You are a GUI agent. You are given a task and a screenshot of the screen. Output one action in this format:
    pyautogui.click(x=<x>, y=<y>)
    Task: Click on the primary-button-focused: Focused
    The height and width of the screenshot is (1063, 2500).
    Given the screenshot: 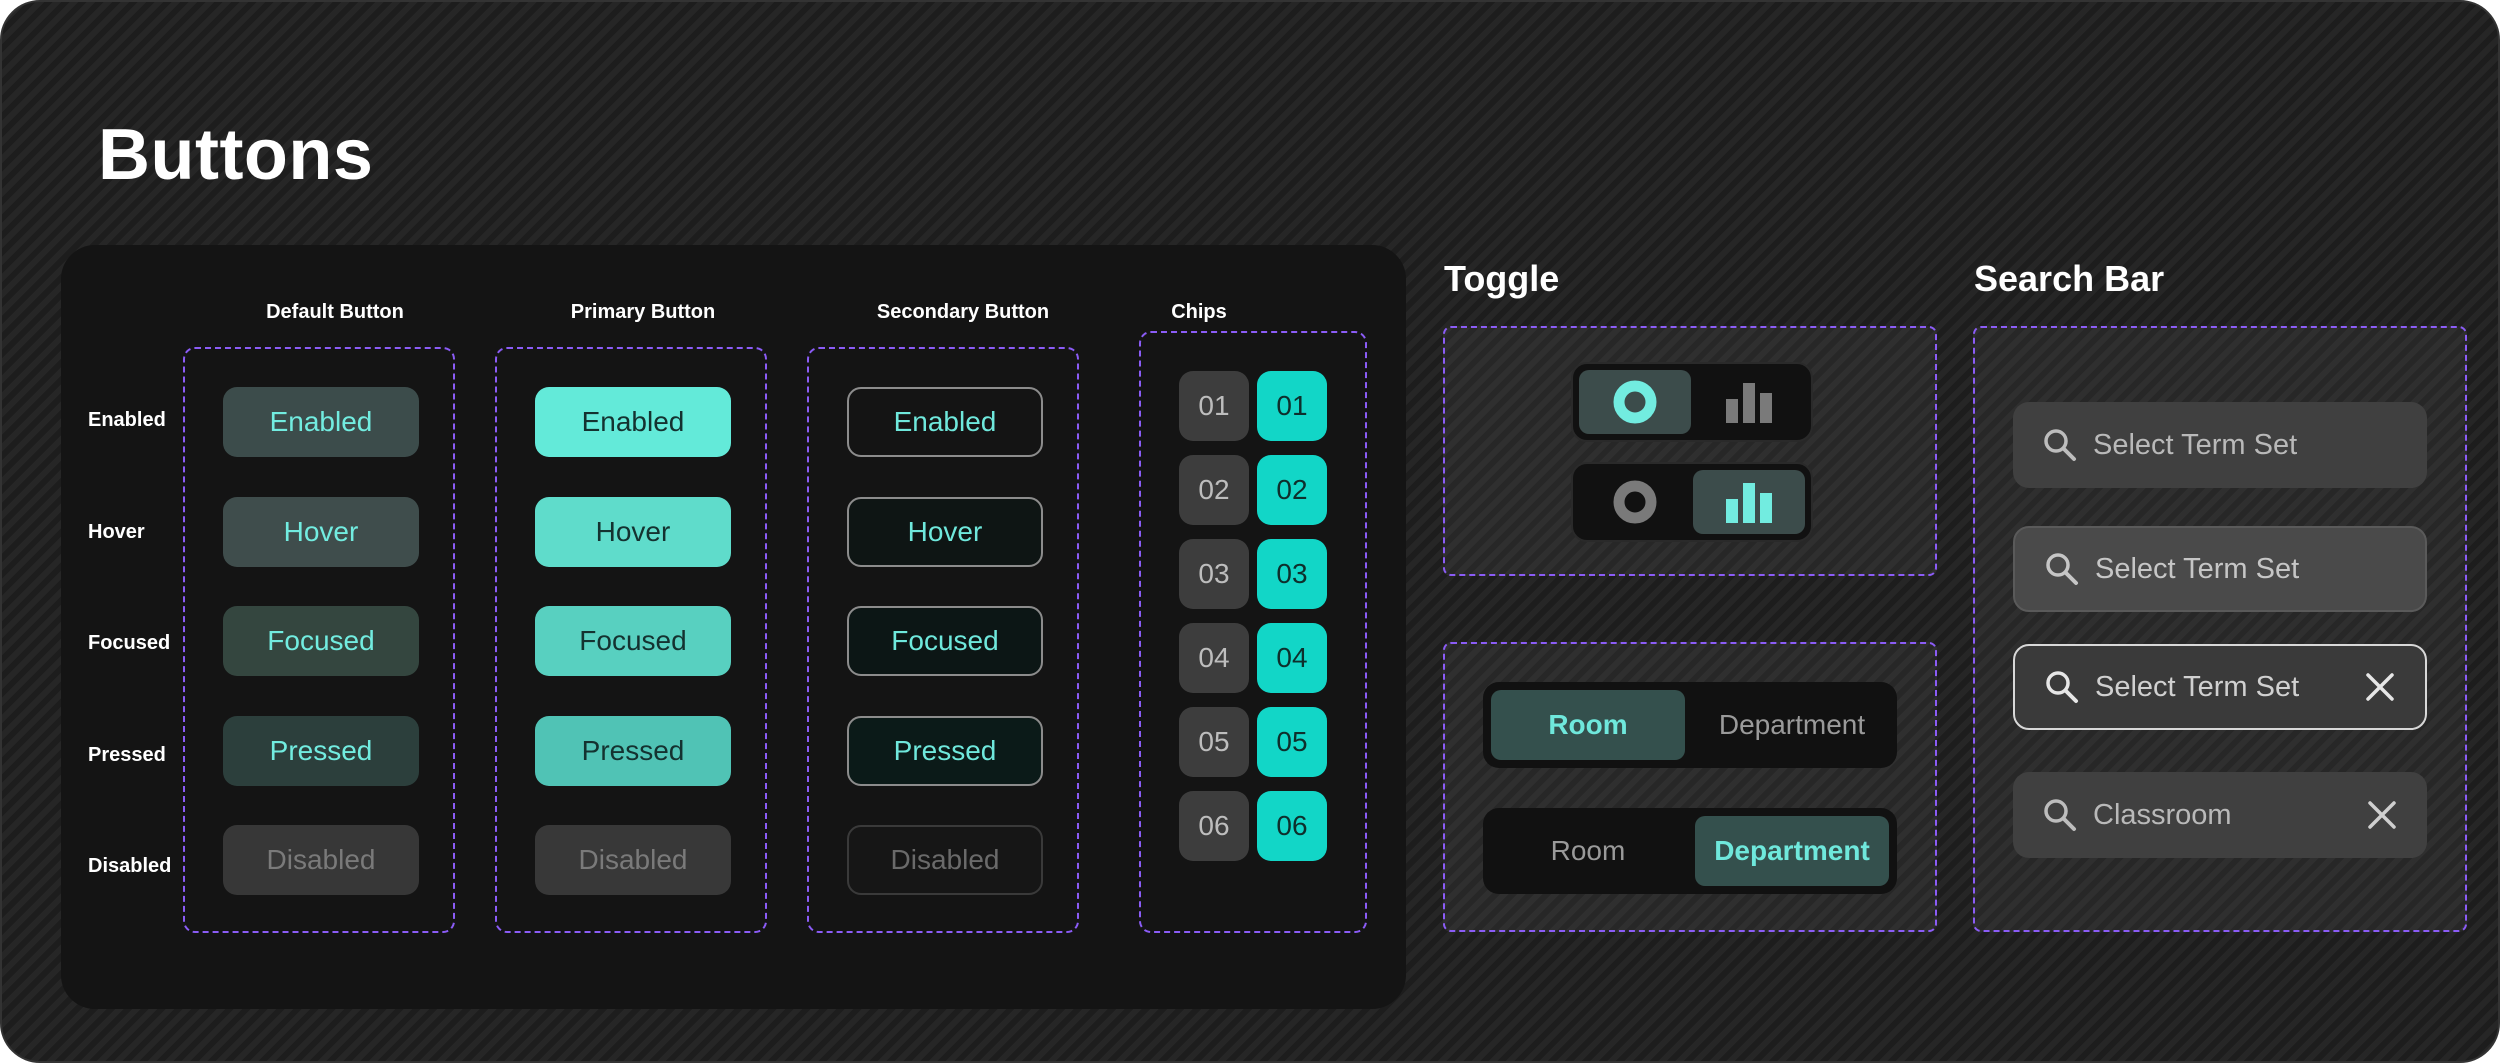 What is the action you would take?
    pyautogui.click(x=633, y=641)
    